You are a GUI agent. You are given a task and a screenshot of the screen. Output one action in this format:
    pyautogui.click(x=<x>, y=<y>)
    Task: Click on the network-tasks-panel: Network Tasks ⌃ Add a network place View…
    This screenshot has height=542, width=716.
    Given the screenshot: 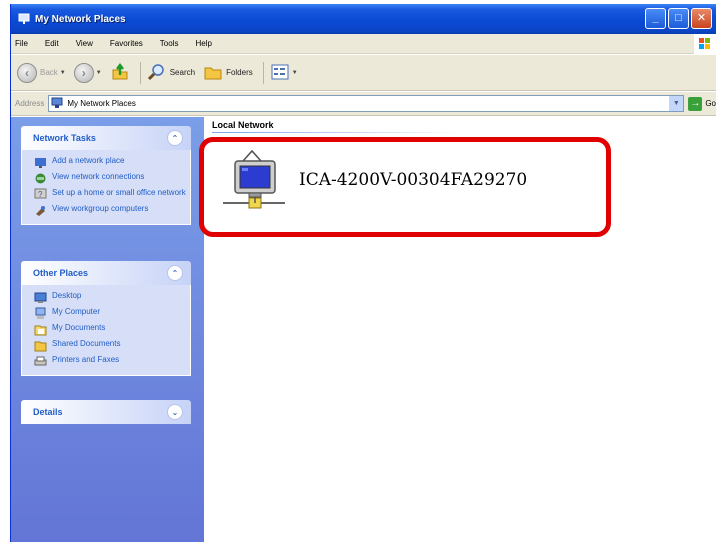 What is the action you would take?
    pyautogui.click(x=106, y=175)
    